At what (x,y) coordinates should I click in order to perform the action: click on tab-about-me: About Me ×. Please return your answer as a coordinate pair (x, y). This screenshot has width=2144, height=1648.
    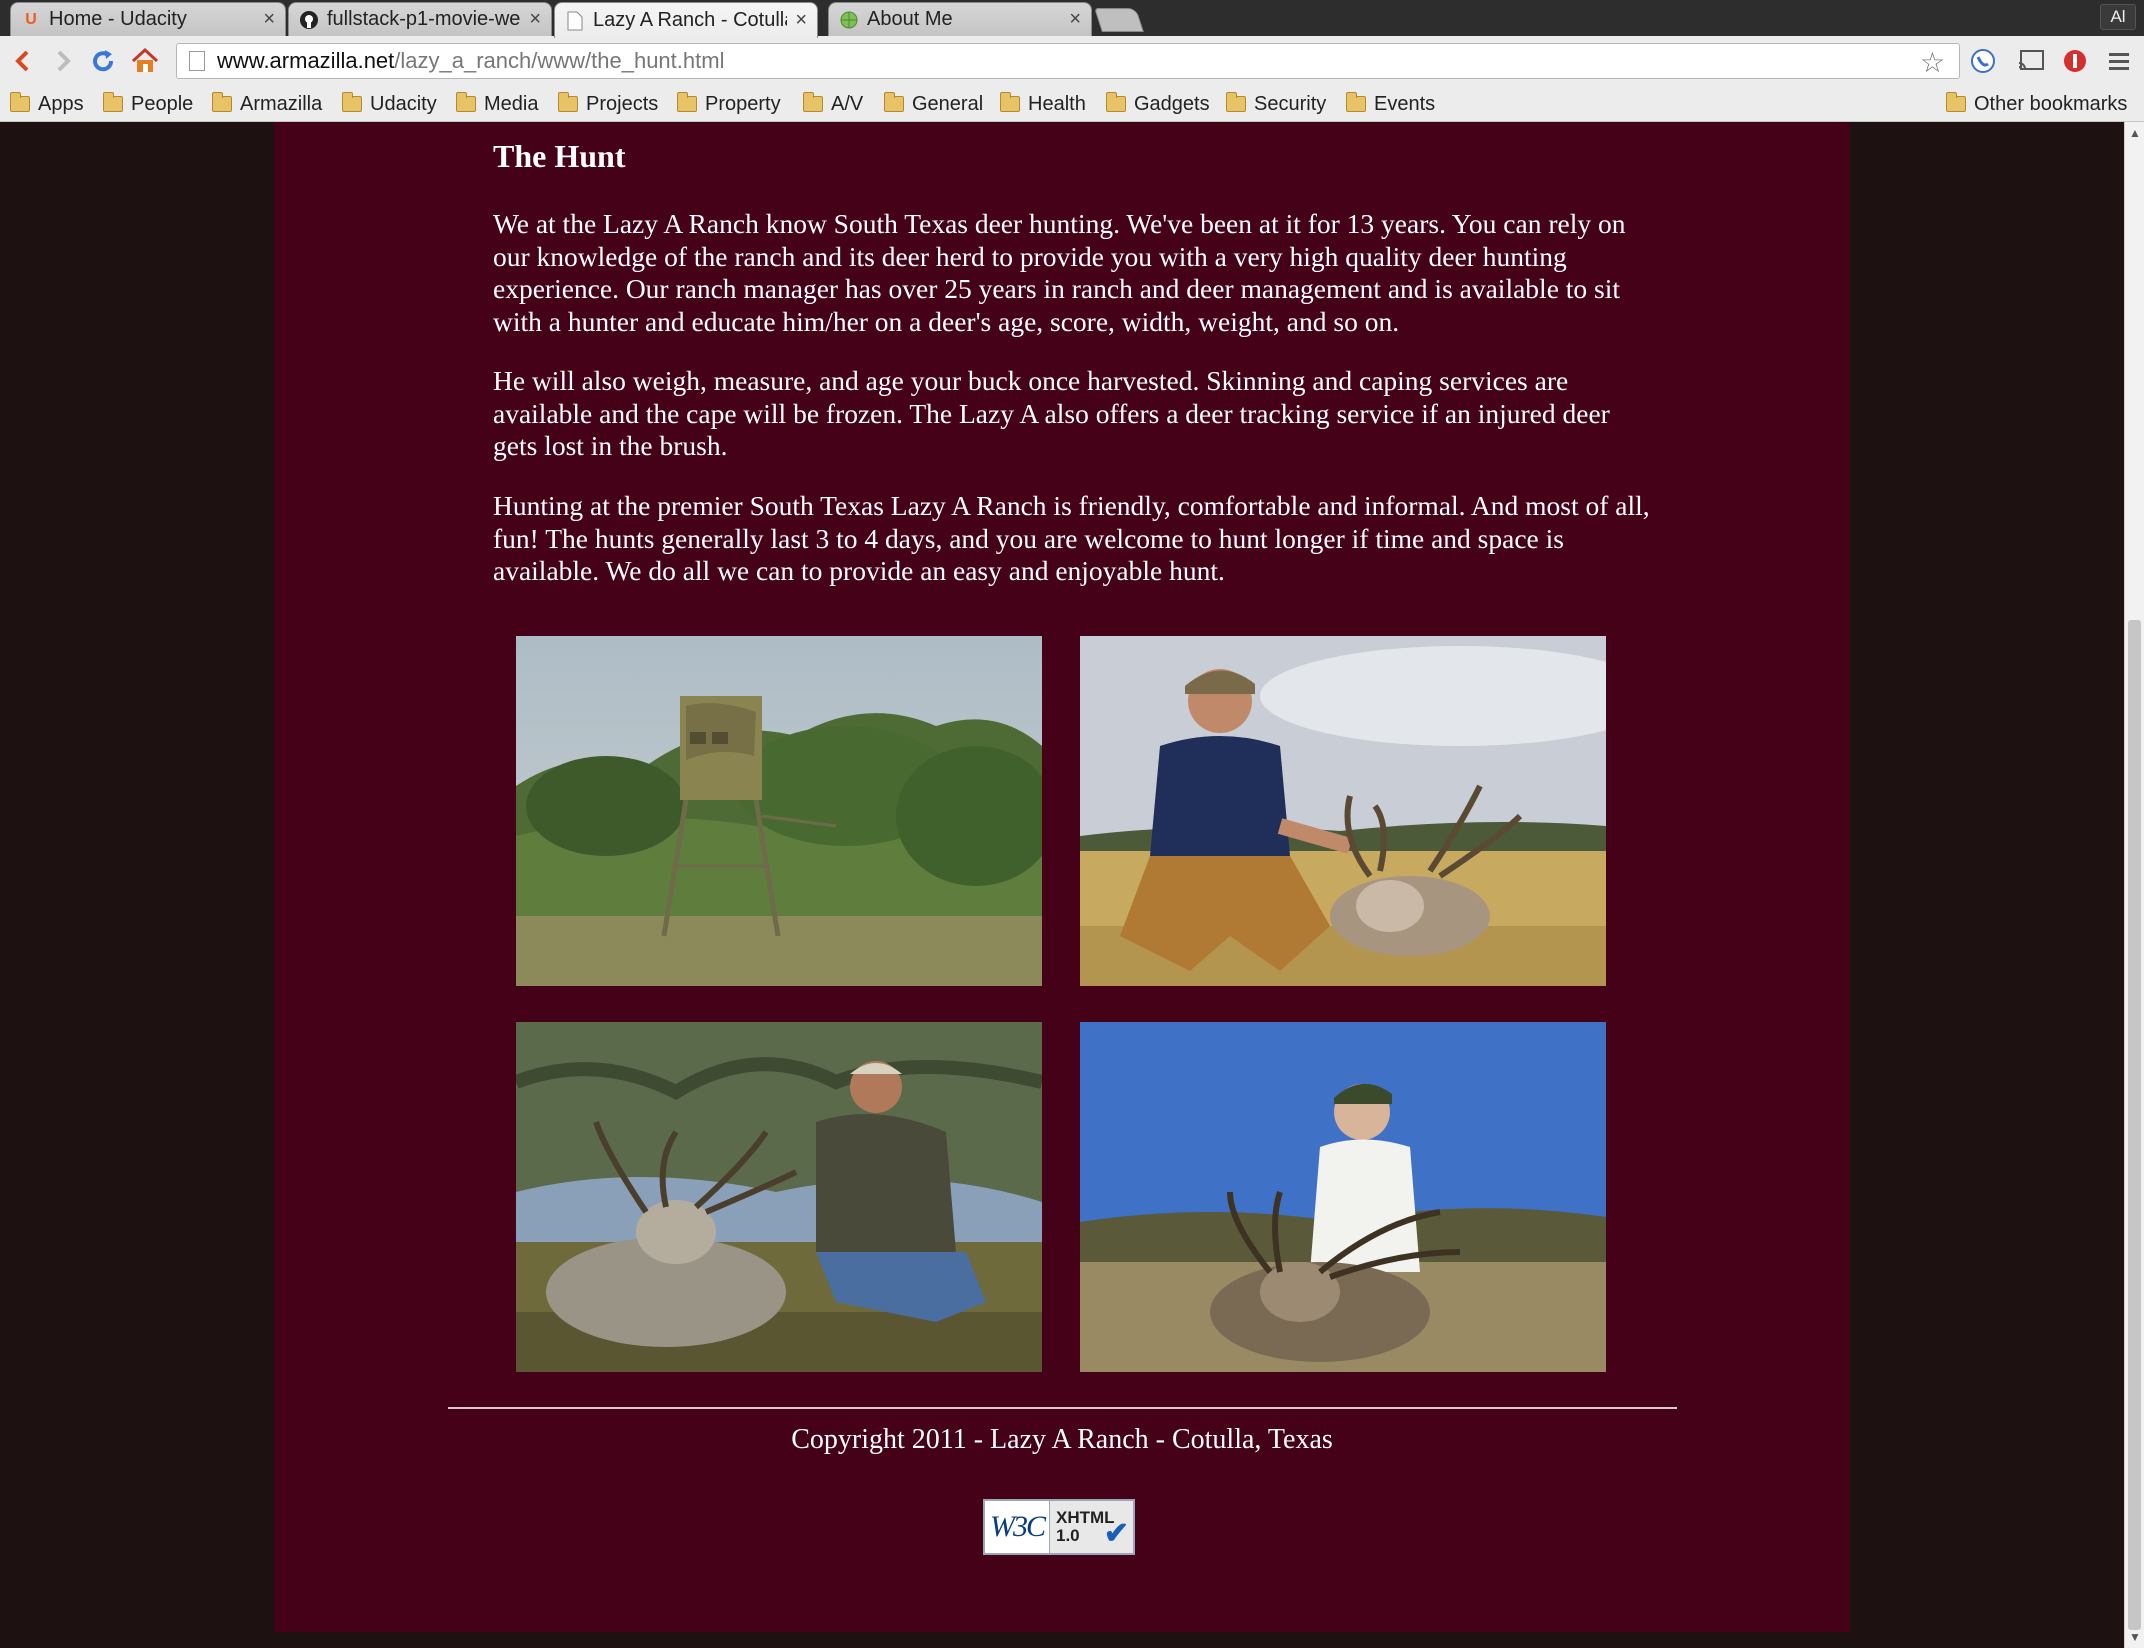
    Looking at the image, I should click on (960, 19).